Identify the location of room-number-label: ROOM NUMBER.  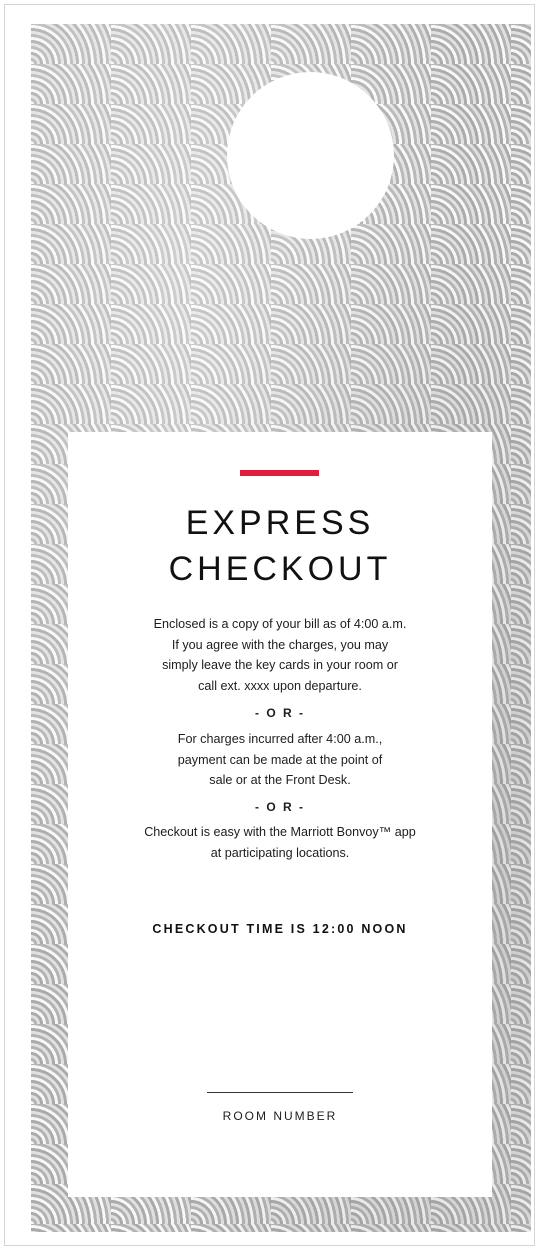
(280, 1116).